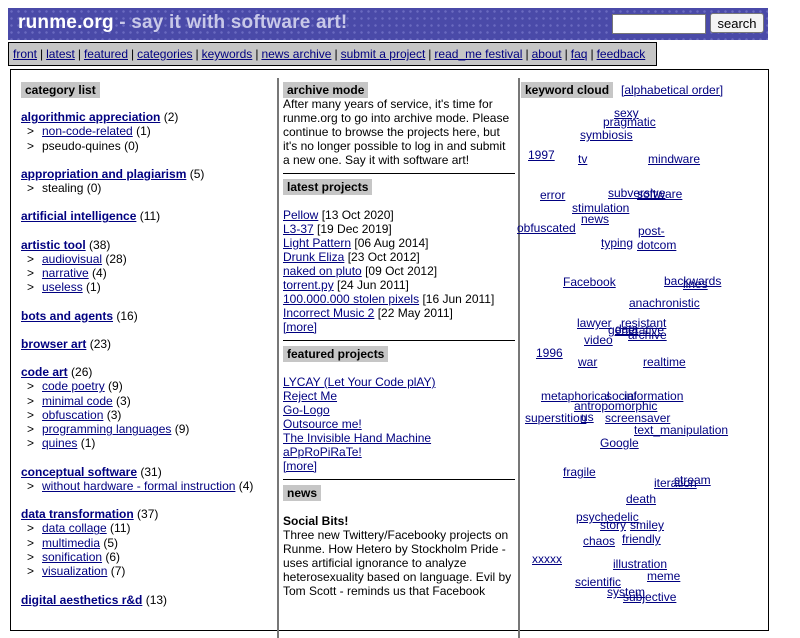  What do you see at coordinates (227, 54) in the screenshot?
I see `nav-link-keywords: keywords` at bounding box center [227, 54].